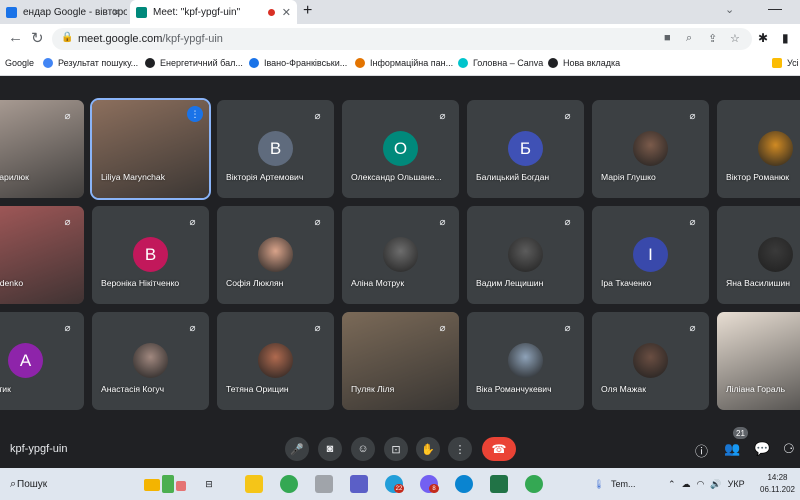 This screenshot has height=500, width=800. Describe the element at coordinates (689, 38) in the screenshot. I see `zoom-icon: ⌕` at that location.